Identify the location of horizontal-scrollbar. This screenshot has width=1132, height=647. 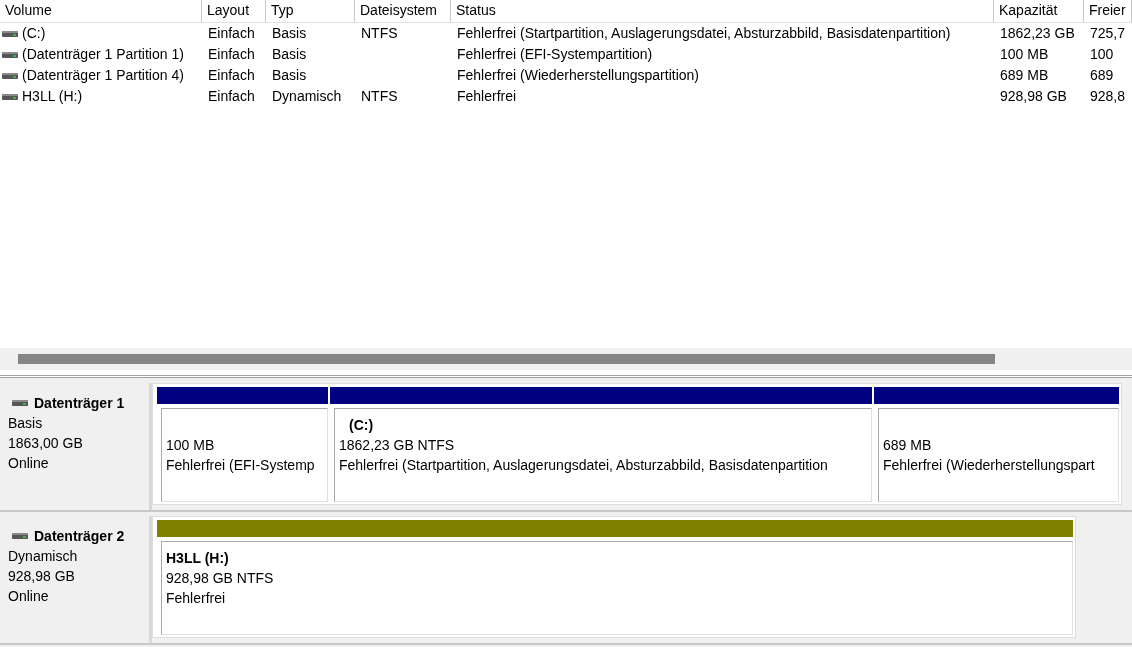
(566, 359).